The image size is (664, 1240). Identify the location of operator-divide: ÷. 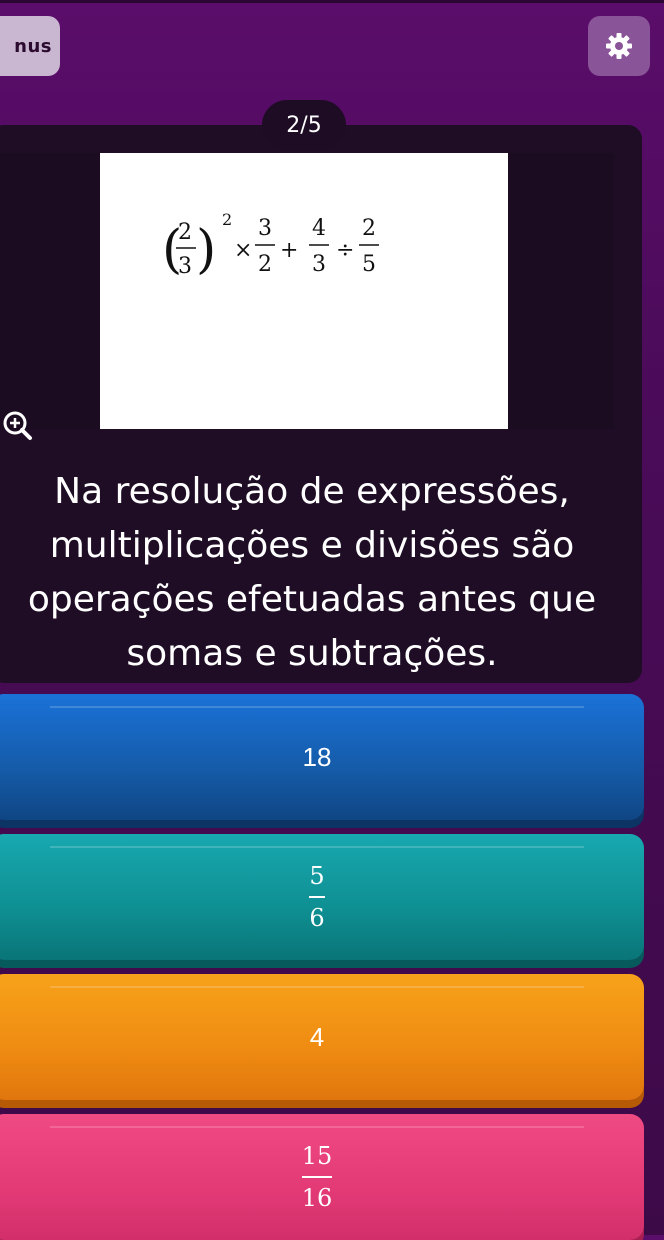
(345, 250).